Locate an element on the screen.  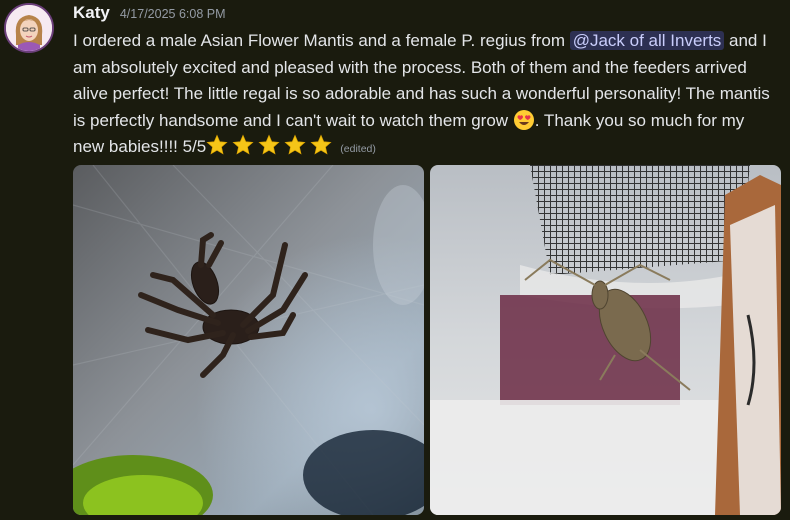
timestamp: 4/17/2025 6:08 PM is located at coordinates (173, 14).